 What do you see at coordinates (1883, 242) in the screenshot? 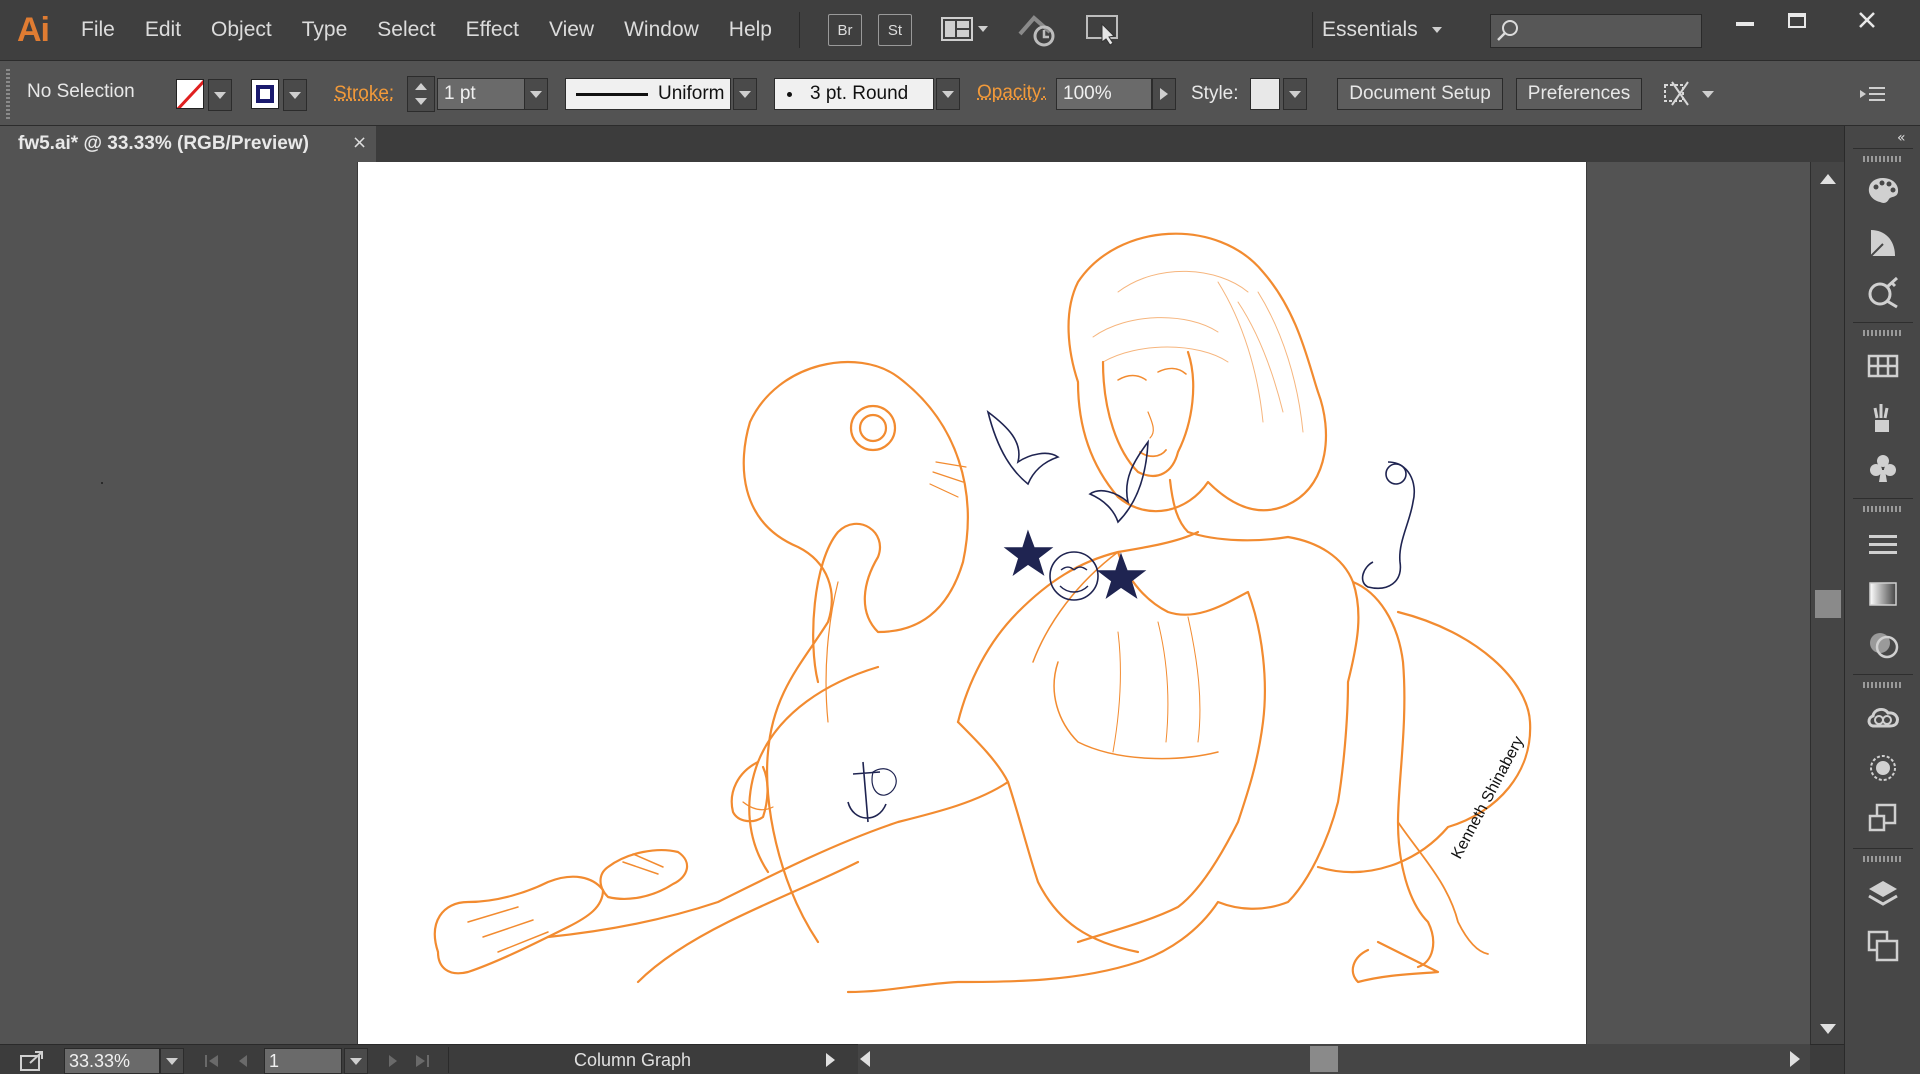
I see `color-guide-button` at bounding box center [1883, 242].